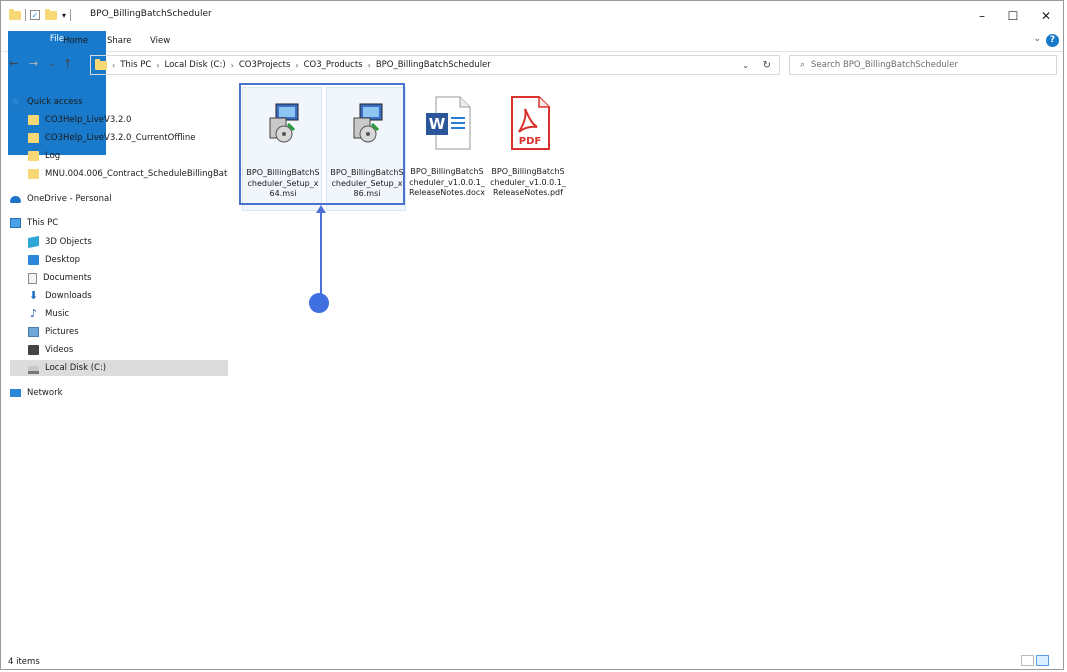  I want to click on tab-view: View, so click(160, 41).